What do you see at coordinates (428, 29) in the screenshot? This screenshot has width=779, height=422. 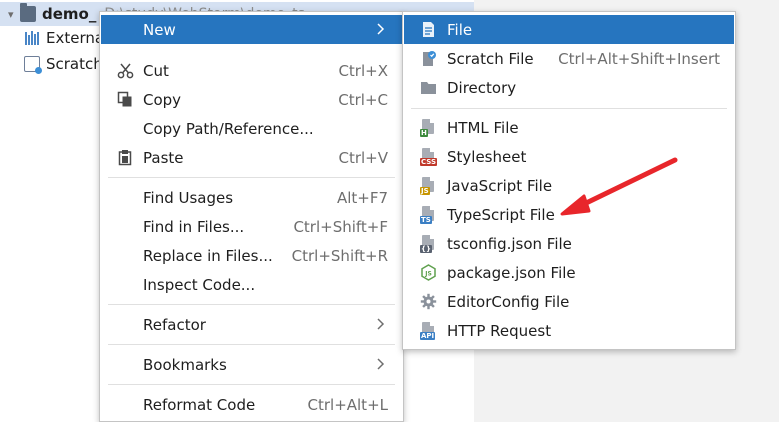 I see `file-icon` at bounding box center [428, 29].